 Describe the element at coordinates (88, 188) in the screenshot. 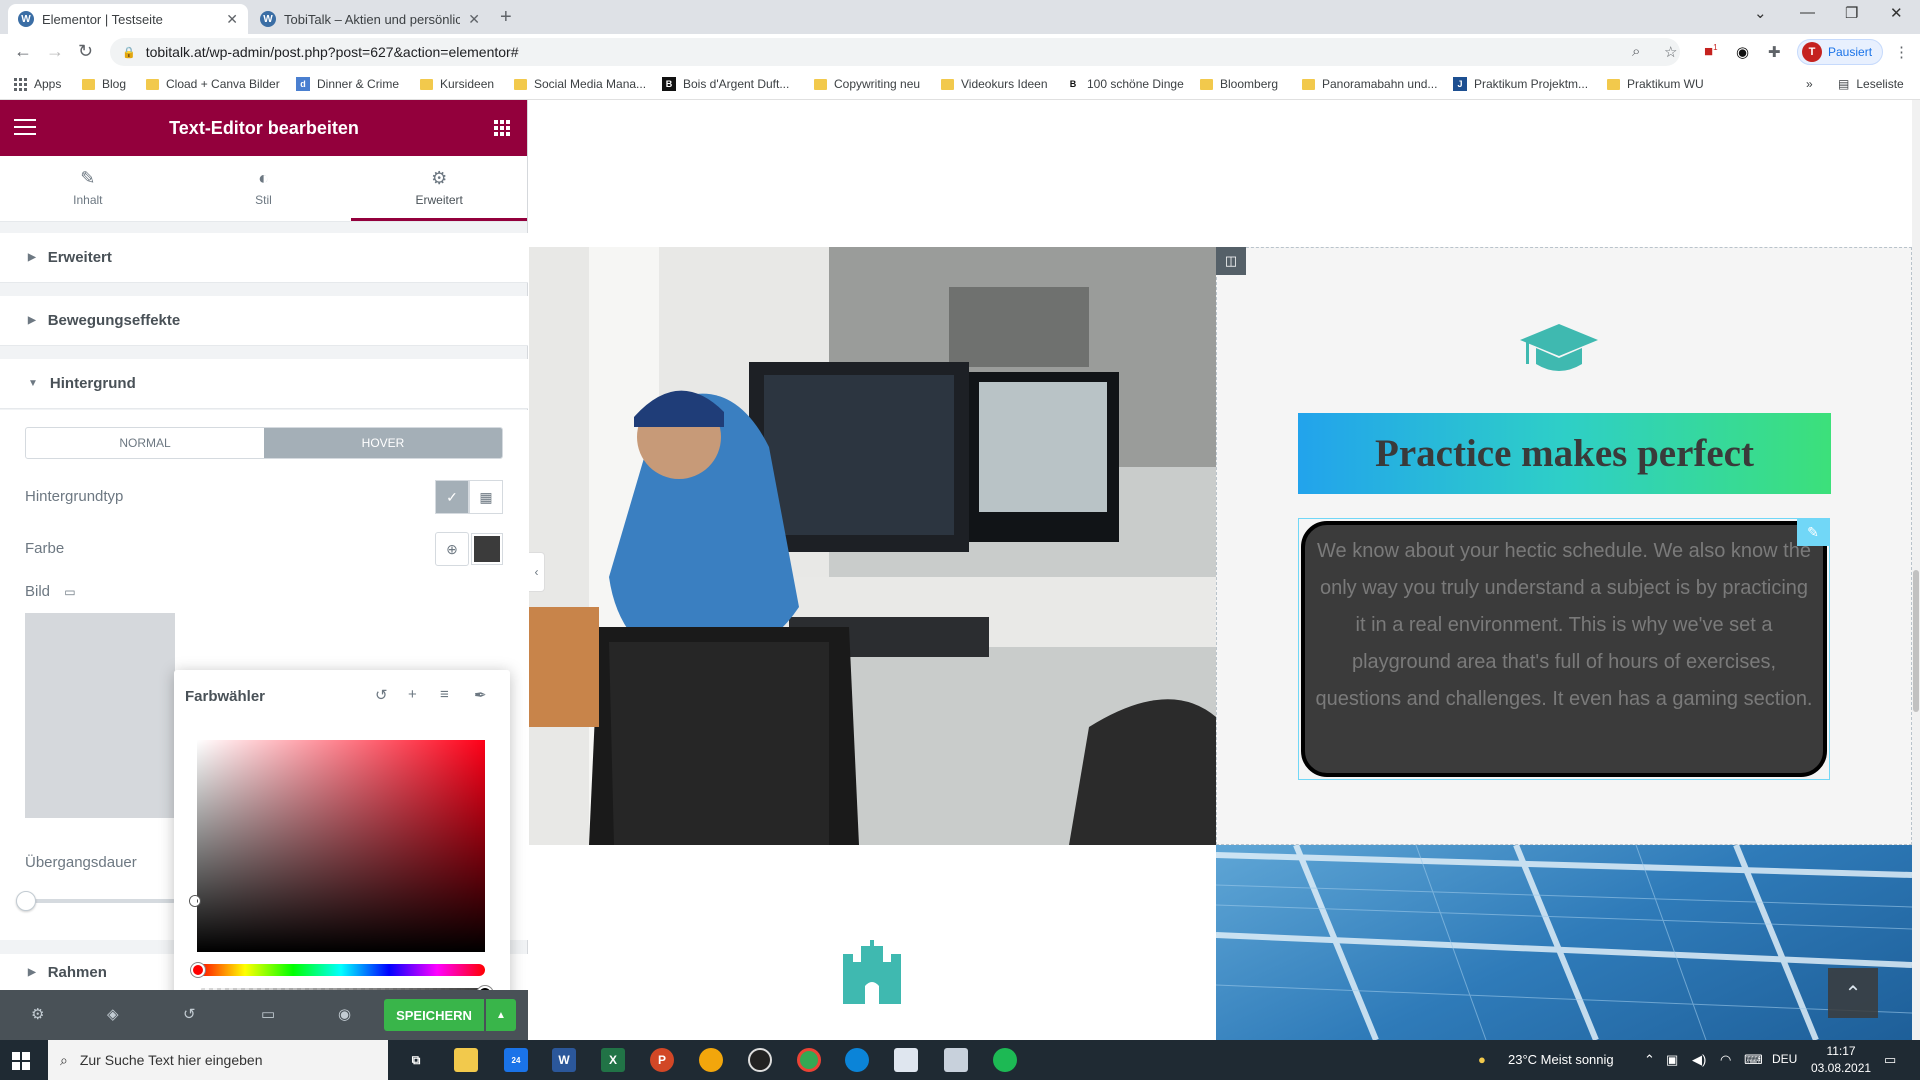

I see `tab-inhalt: ✎ Inhalt` at that location.